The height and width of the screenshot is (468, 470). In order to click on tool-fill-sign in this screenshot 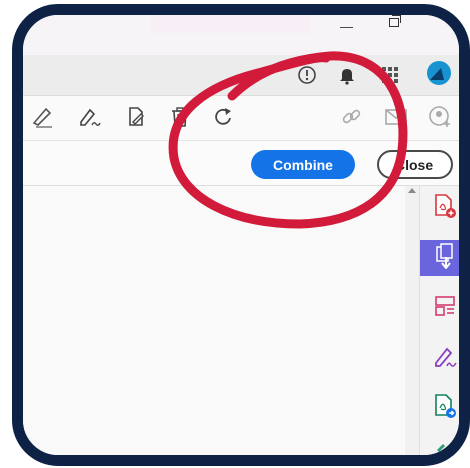, I will do `click(439, 358)`.